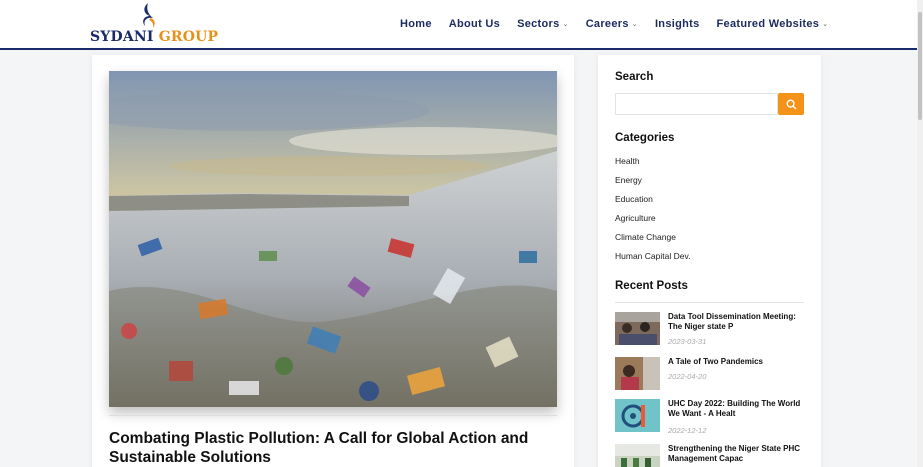  What do you see at coordinates (738, 362) in the screenshot?
I see `recent-post-title: A Tale of Two Pandemics` at bounding box center [738, 362].